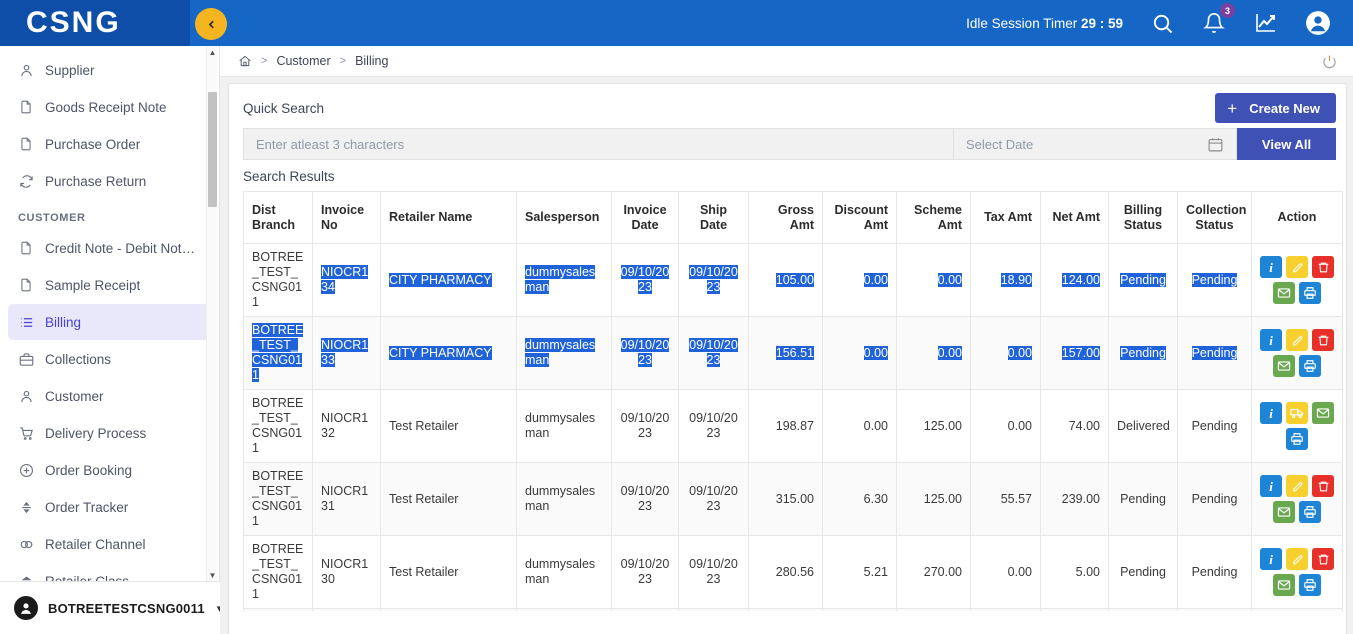  I want to click on profile-button, so click(1318, 23).